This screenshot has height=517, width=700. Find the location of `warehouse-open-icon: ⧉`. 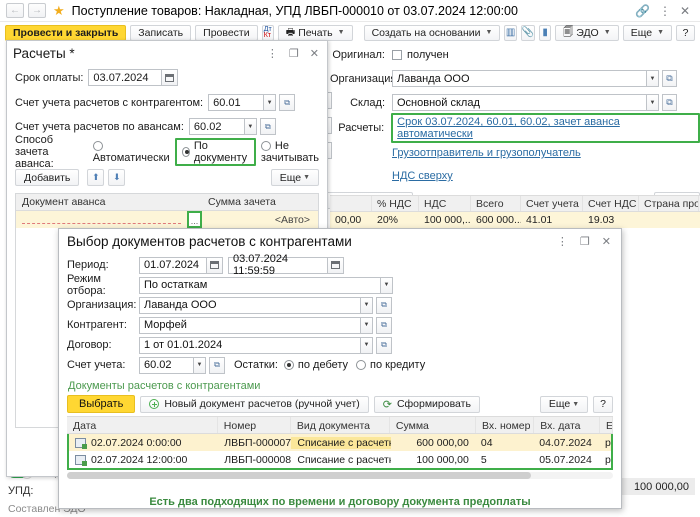

warehouse-open-icon: ⧉ is located at coordinates (669, 102).